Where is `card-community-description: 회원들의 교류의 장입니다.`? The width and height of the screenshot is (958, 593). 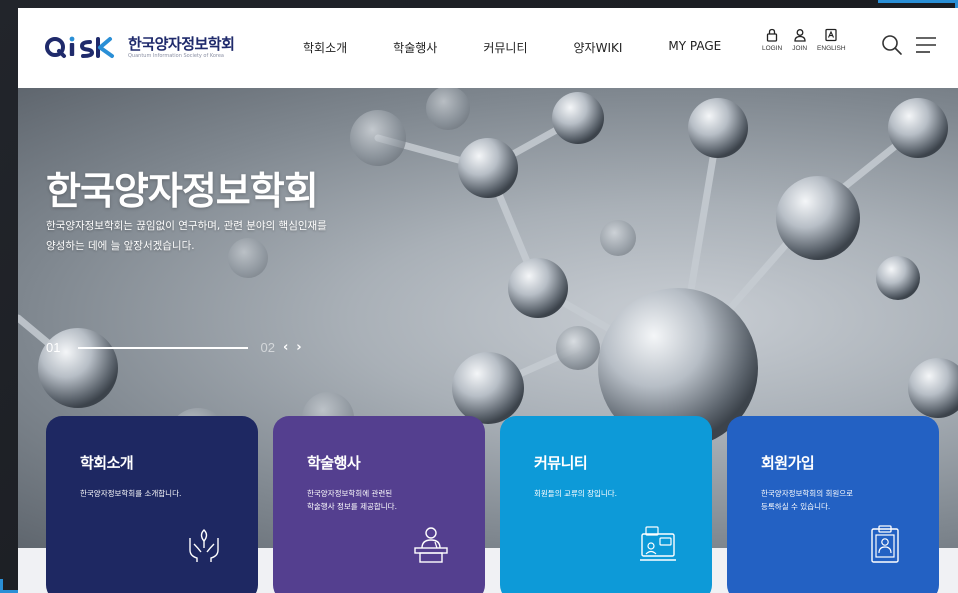 card-community-description: 회원들의 교류의 장입니다. is located at coordinates (609, 493).